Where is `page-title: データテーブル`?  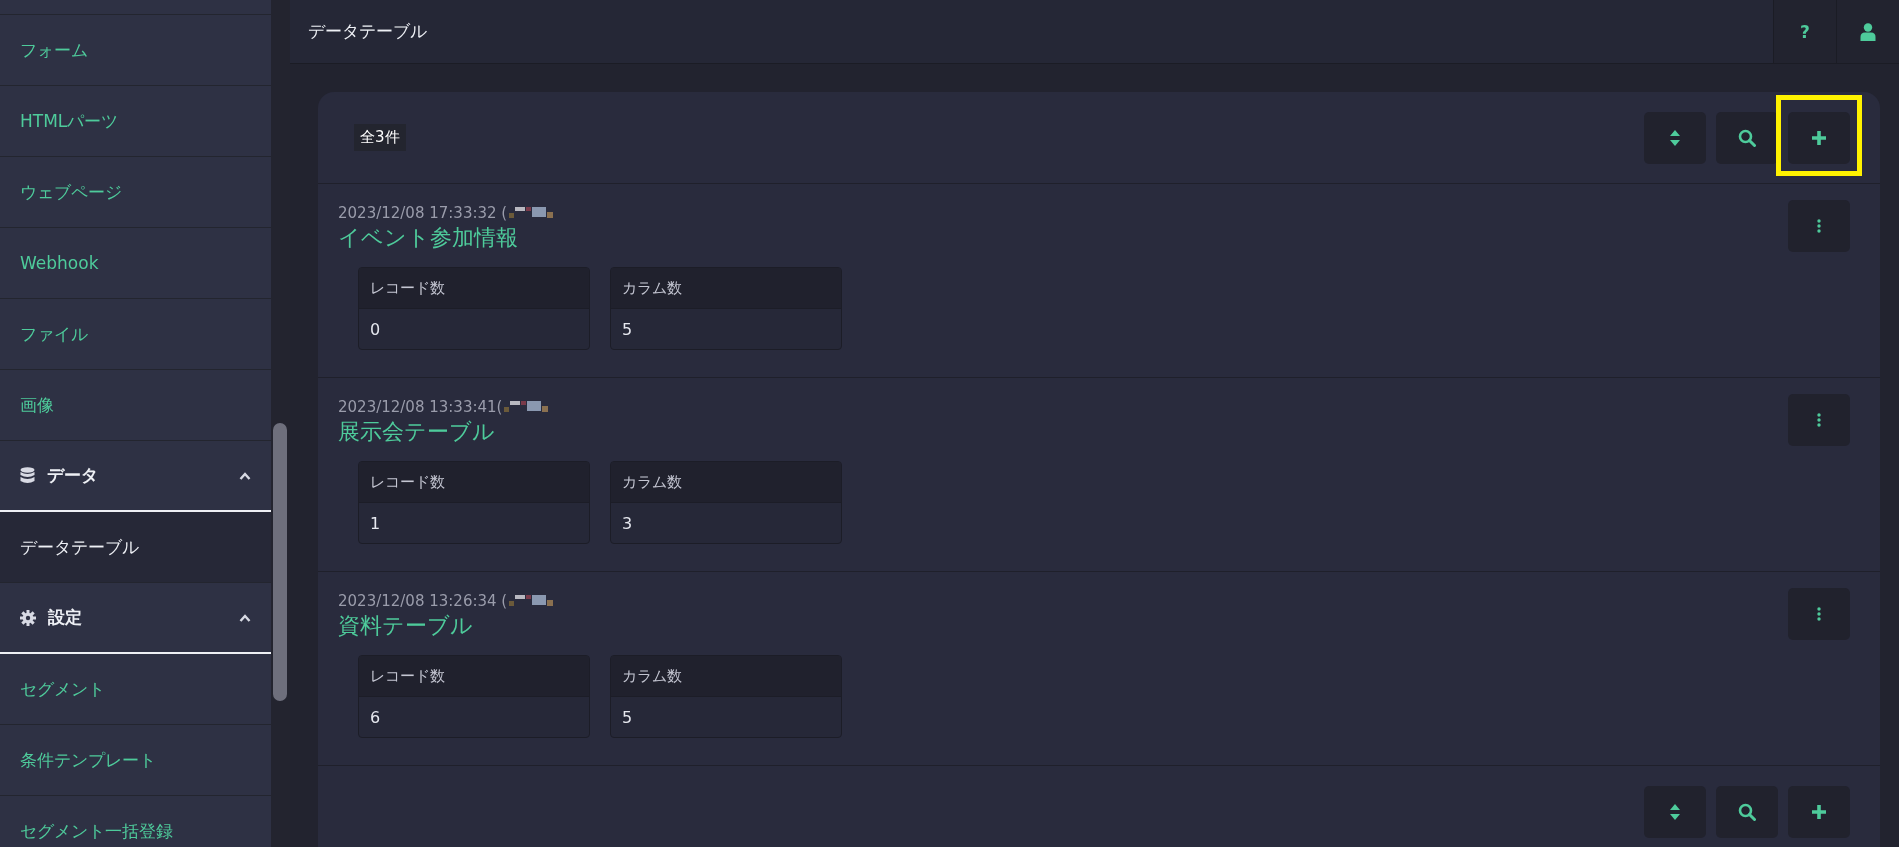 page-title: データテーブル is located at coordinates (367, 31).